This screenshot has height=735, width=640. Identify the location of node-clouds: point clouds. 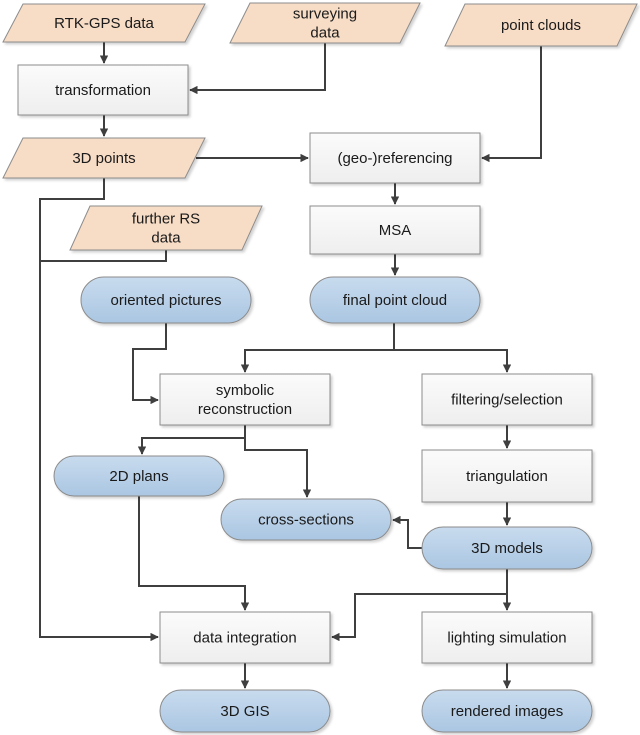
(541, 25).